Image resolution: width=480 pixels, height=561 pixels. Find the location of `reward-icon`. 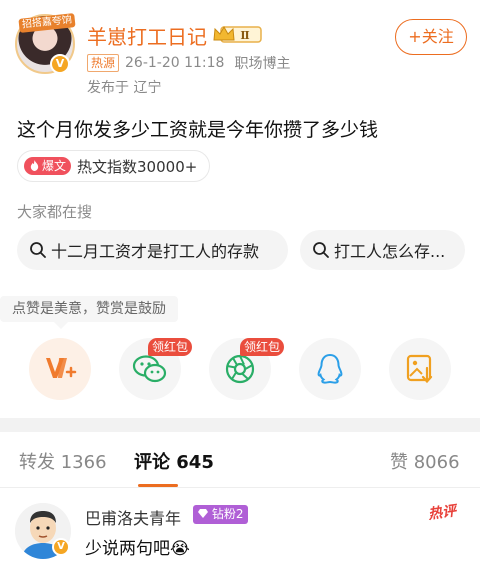

reward-icon is located at coordinates (61, 368).